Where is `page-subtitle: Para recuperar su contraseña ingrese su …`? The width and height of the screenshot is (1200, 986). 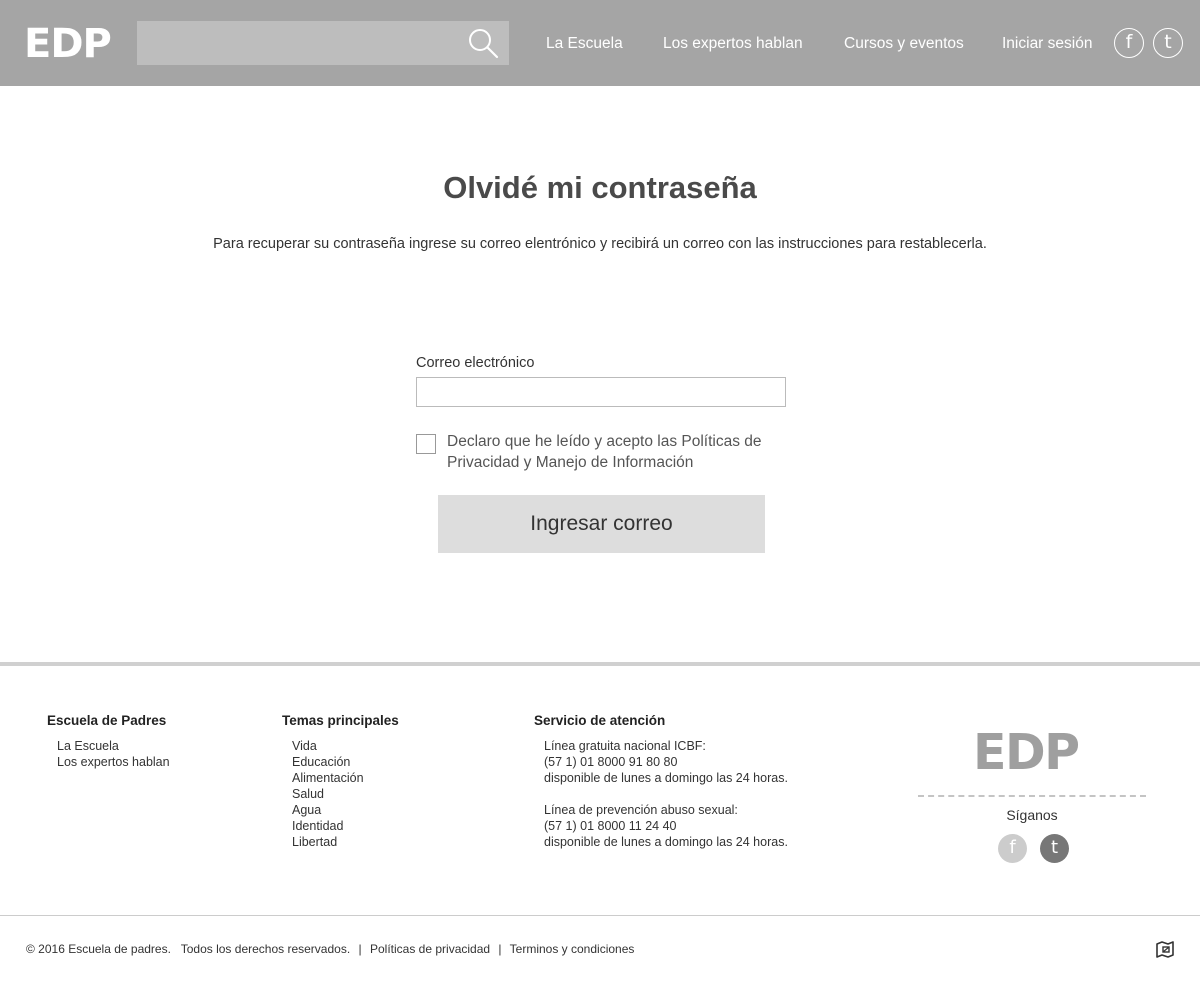
page-subtitle: Para recuperar su contraseña ingrese su … is located at coordinates (600, 244).